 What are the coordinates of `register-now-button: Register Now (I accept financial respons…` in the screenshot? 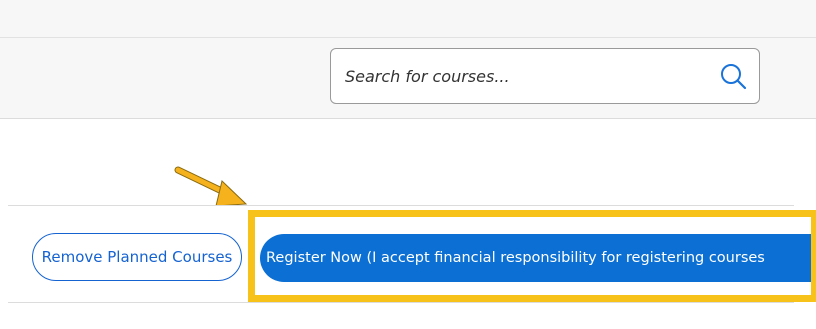 It's located at (538, 258).